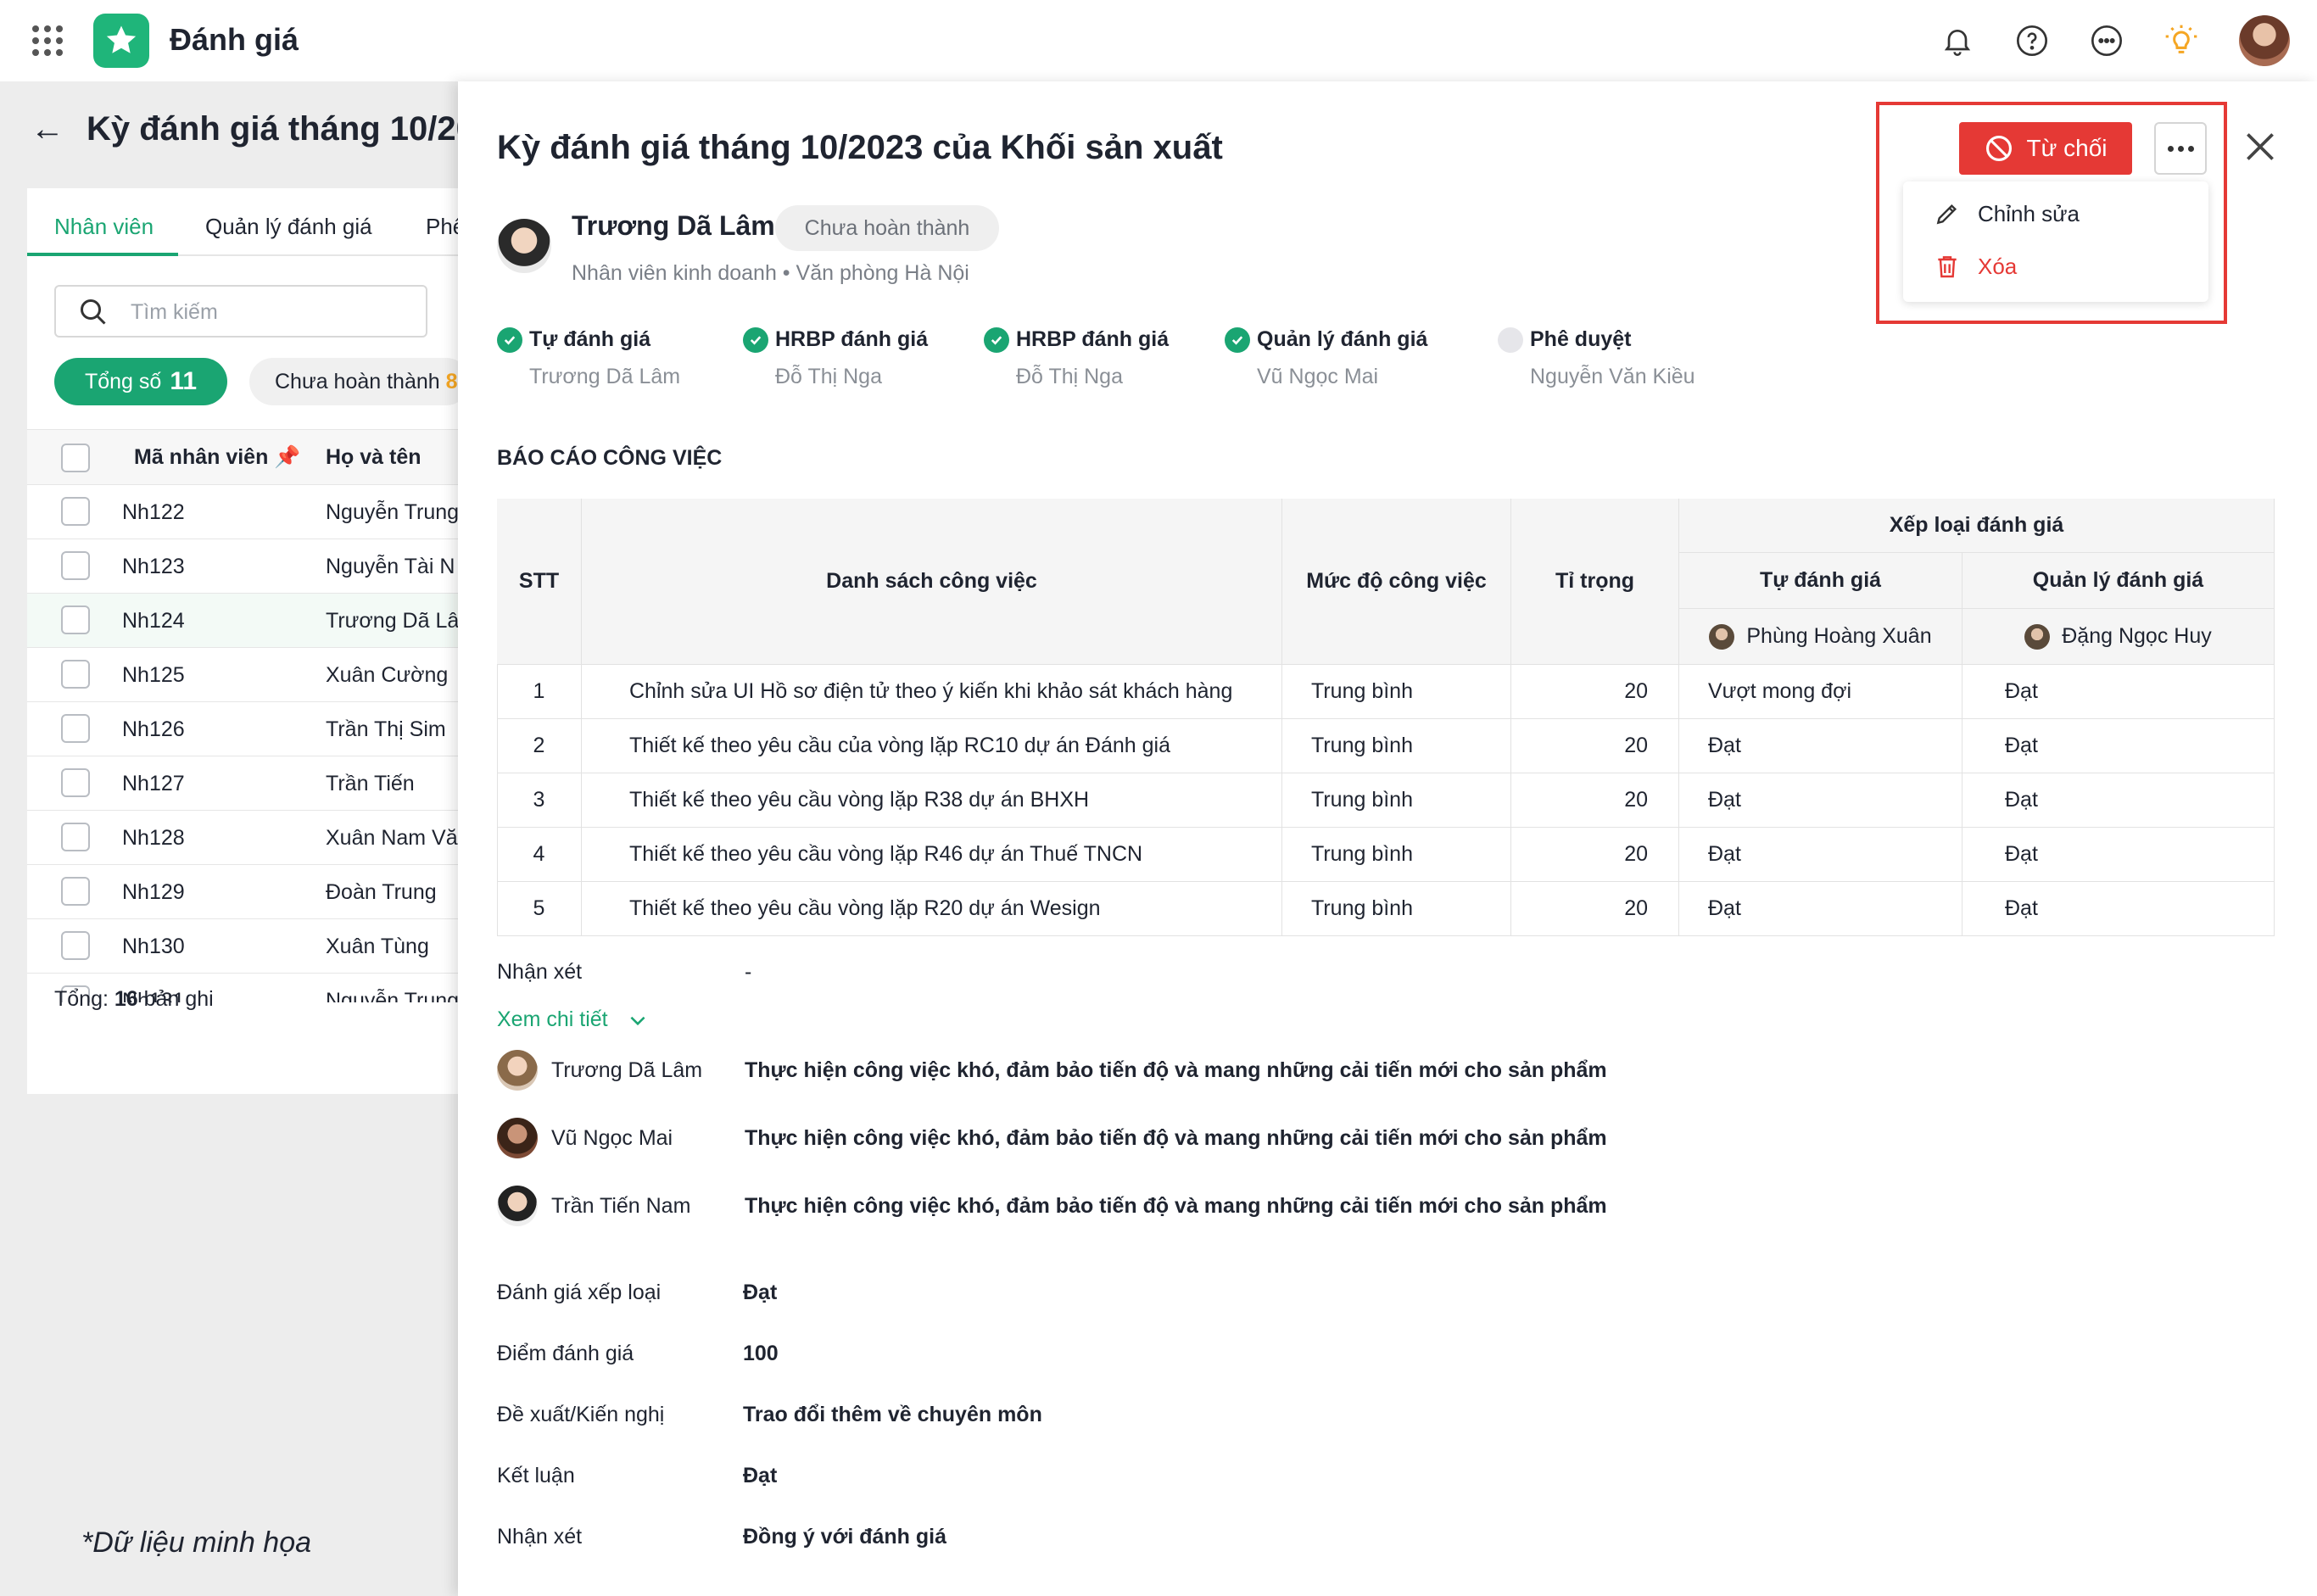  I want to click on record-count: Tổng: 16 bản ghi, so click(134, 999).